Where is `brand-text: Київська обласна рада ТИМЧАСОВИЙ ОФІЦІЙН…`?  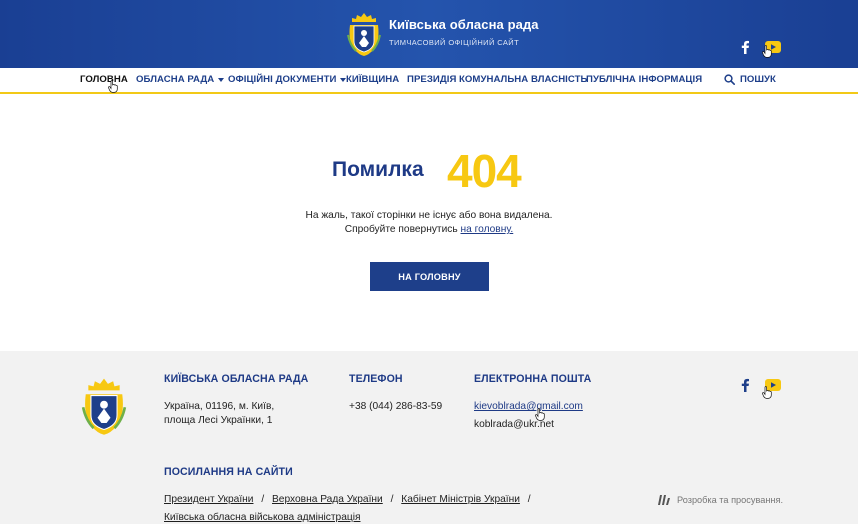 brand-text: Київська обласна рада ТИМЧАСОВИЙ ОФІЦІЙН… is located at coordinates (464, 32).